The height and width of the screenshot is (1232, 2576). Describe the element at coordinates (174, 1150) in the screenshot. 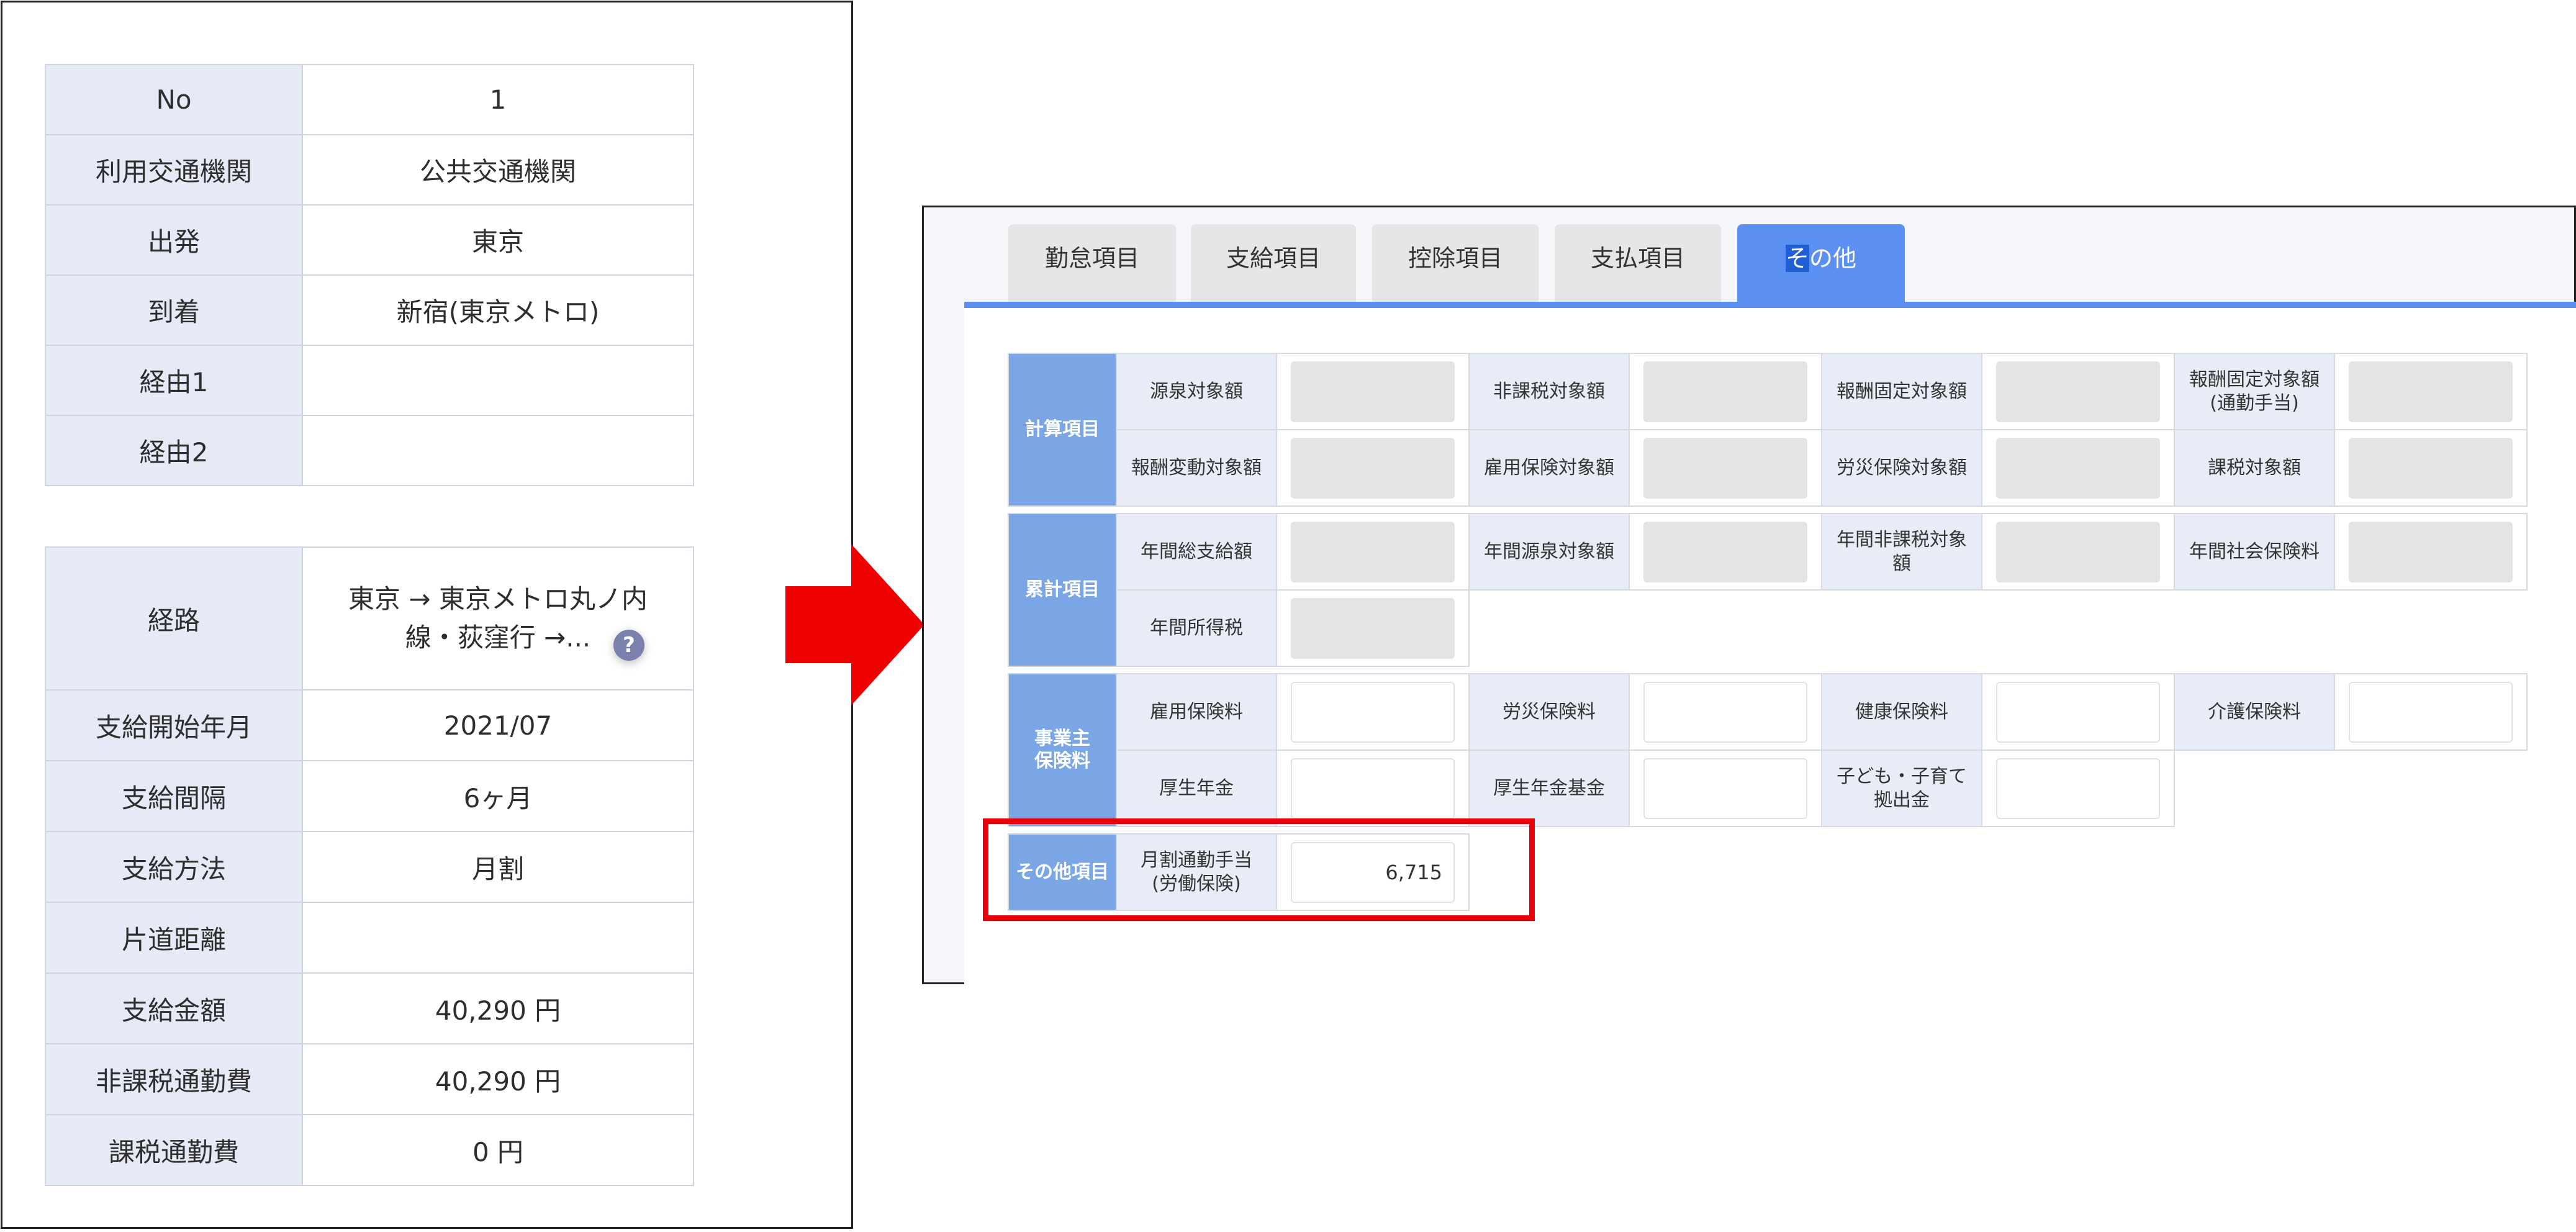

I see `row-label-taxable: 課税通勤費` at that location.